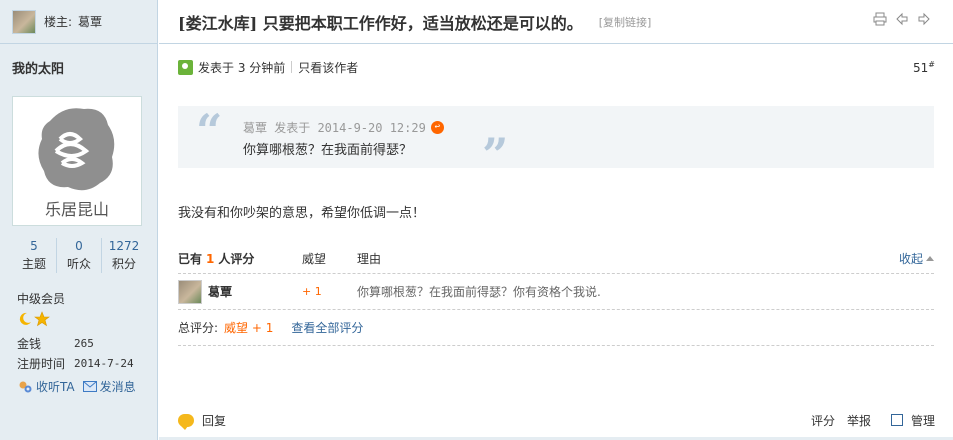 The width and height of the screenshot is (953, 440). What do you see at coordinates (214, 420) in the screenshot?
I see `reply-label: 回复` at bounding box center [214, 420].